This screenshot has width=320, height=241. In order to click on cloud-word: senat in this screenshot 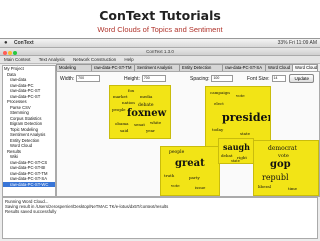, I will do `click(139, 124)`.